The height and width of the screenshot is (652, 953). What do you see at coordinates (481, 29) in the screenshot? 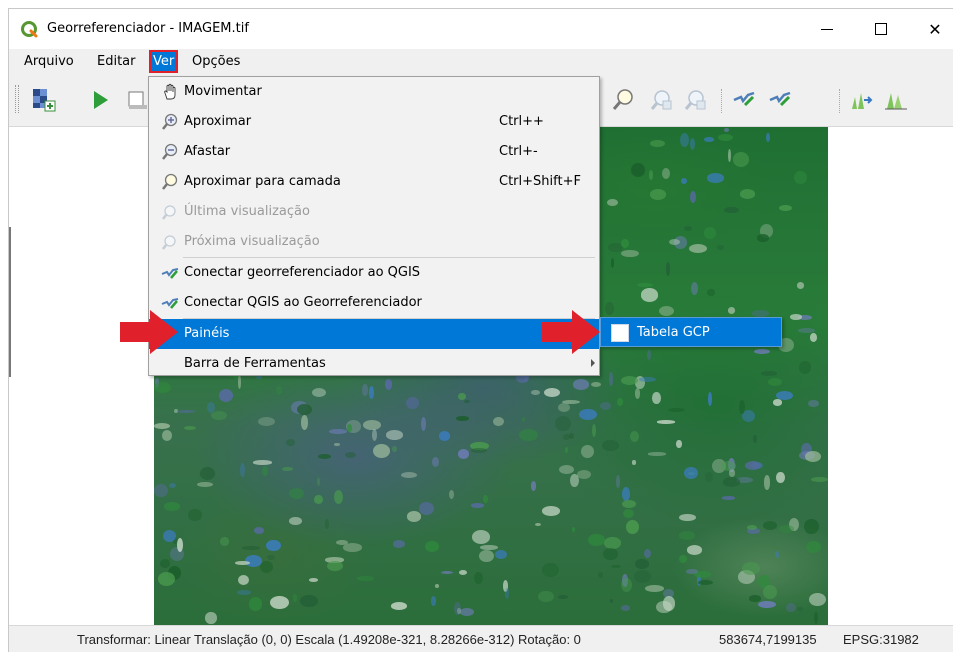
I see `title-bar: Georreferenciador - IMAGEM.tif ✕` at bounding box center [481, 29].